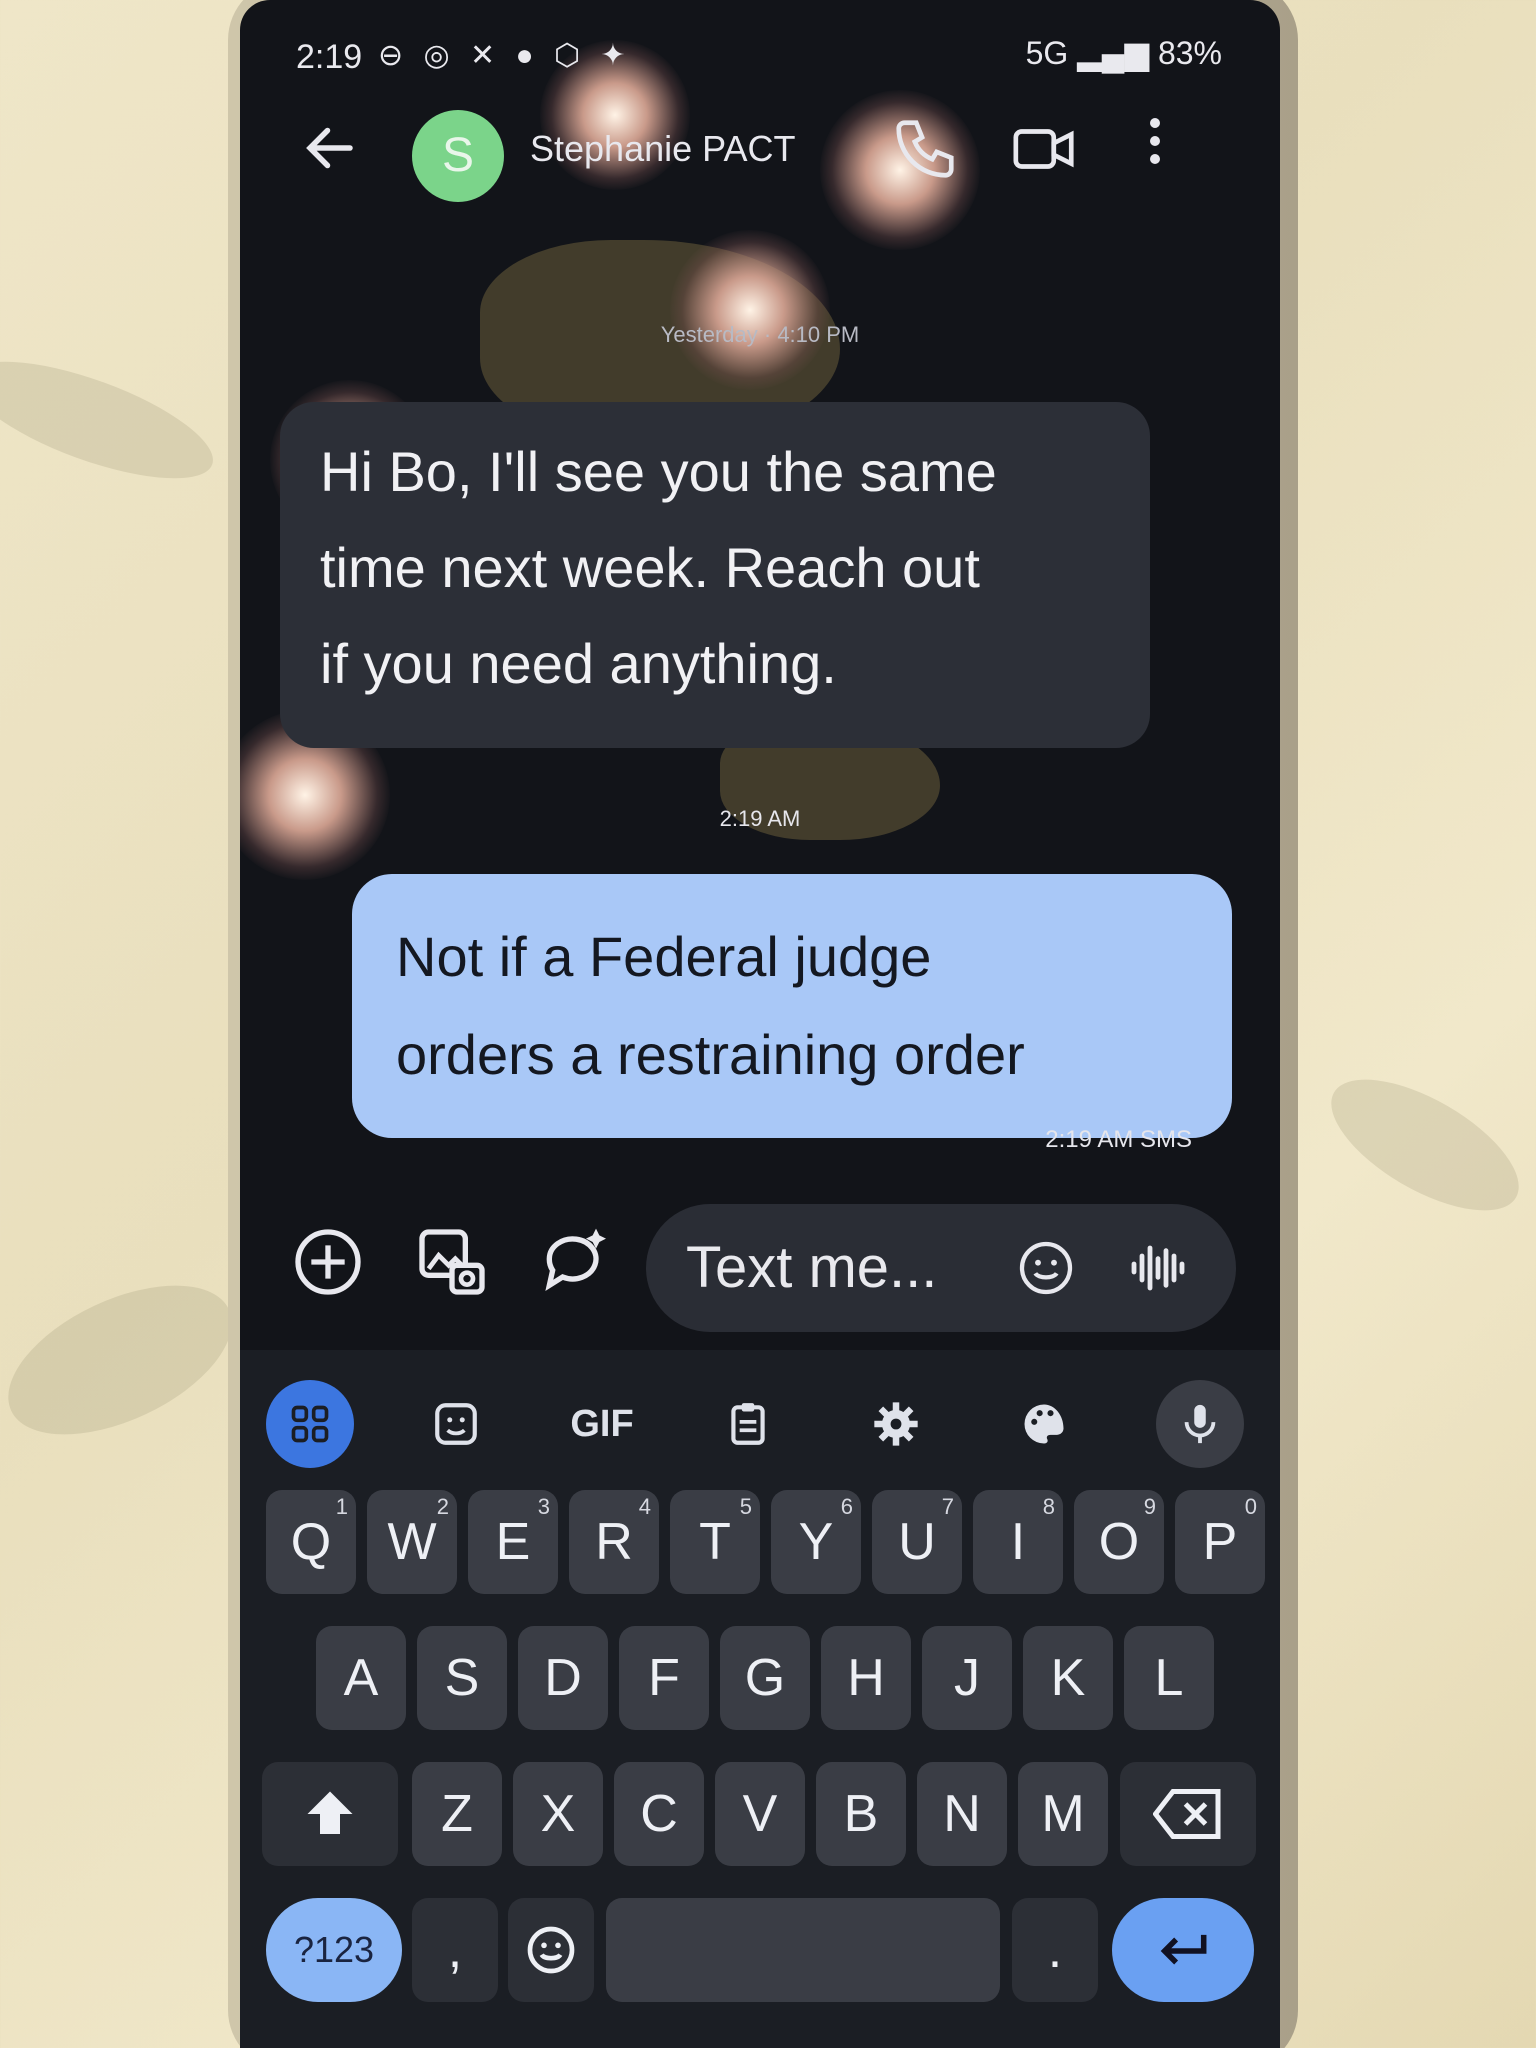 The width and height of the screenshot is (1536, 2048). What do you see at coordinates (760, 334) in the screenshot?
I see `message-timestamp: Yesterday · 4:10 PM` at bounding box center [760, 334].